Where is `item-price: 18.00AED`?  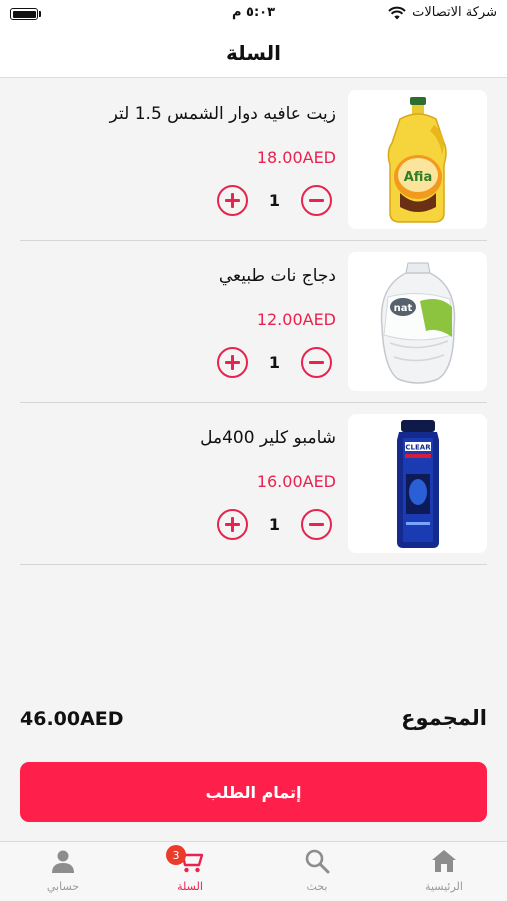 item-price: 18.00AED is located at coordinates (296, 157).